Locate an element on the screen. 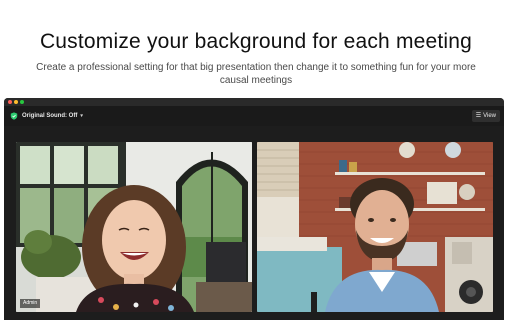  maximize-window-button is located at coordinates (22, 102).